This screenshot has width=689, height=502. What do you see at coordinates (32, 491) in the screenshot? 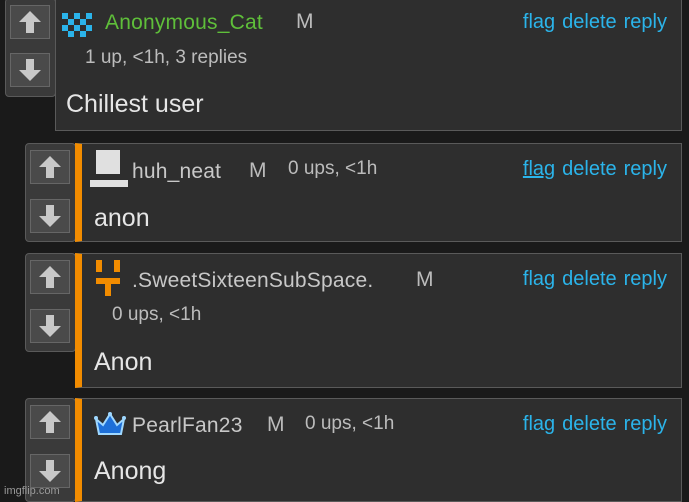
I see `watermark: imgflip.com` at bounding box center [32, 491].